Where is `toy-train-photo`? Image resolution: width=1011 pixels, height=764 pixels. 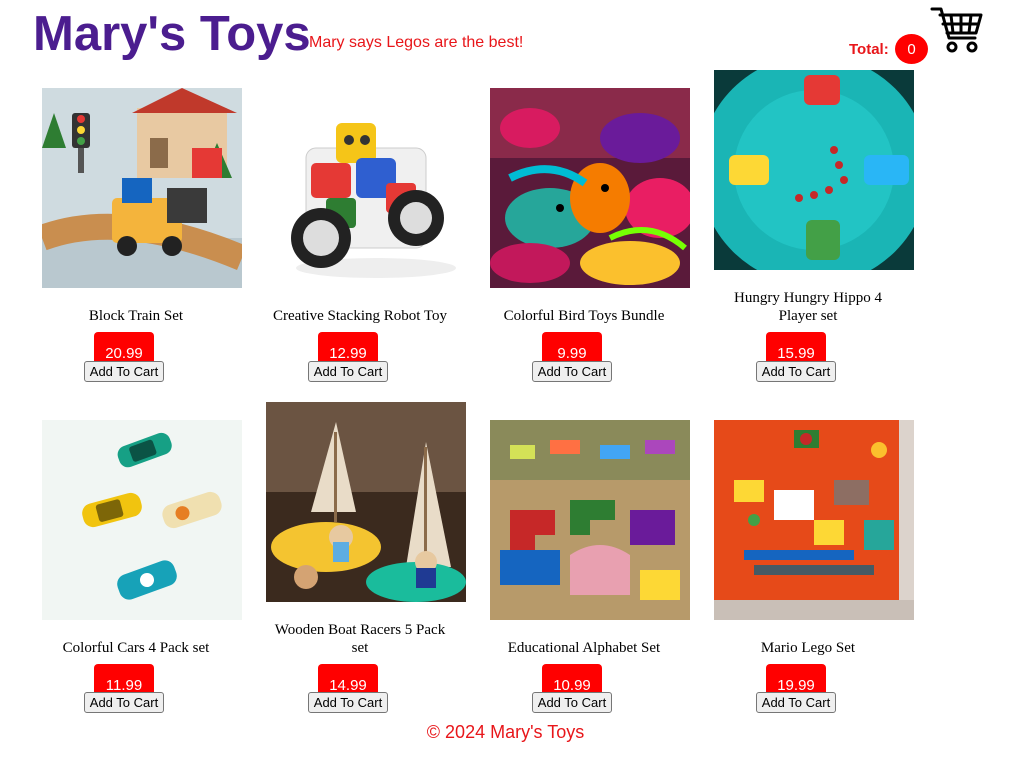
toy-train-photo is located at coordinates (142, 188).